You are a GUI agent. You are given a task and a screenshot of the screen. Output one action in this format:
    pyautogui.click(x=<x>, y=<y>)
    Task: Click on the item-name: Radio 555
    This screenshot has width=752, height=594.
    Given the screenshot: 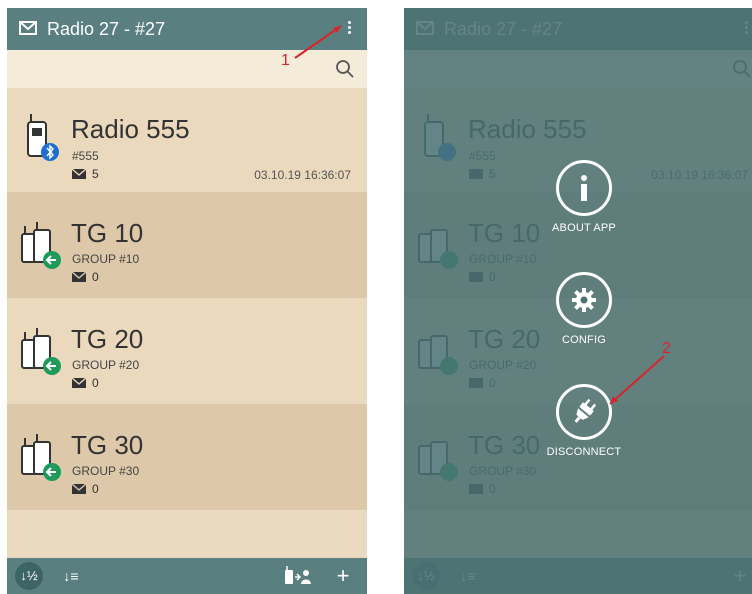 What is the action you would take?
    pyautogui.click(x=130, y=129)
    